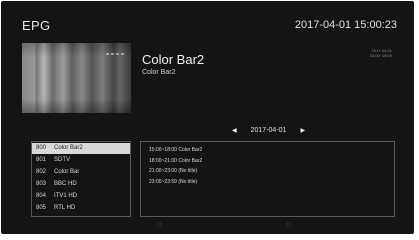 This screenshot has width=419, height=240. Describe the element at coordinates (65, 184) in the screenshot. I see `channel-name: BBC HD` at that location.